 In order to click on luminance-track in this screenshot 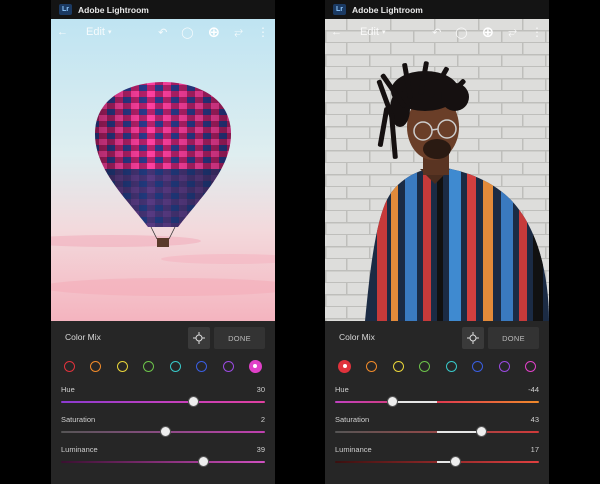, I will do `click(163, 462)`.